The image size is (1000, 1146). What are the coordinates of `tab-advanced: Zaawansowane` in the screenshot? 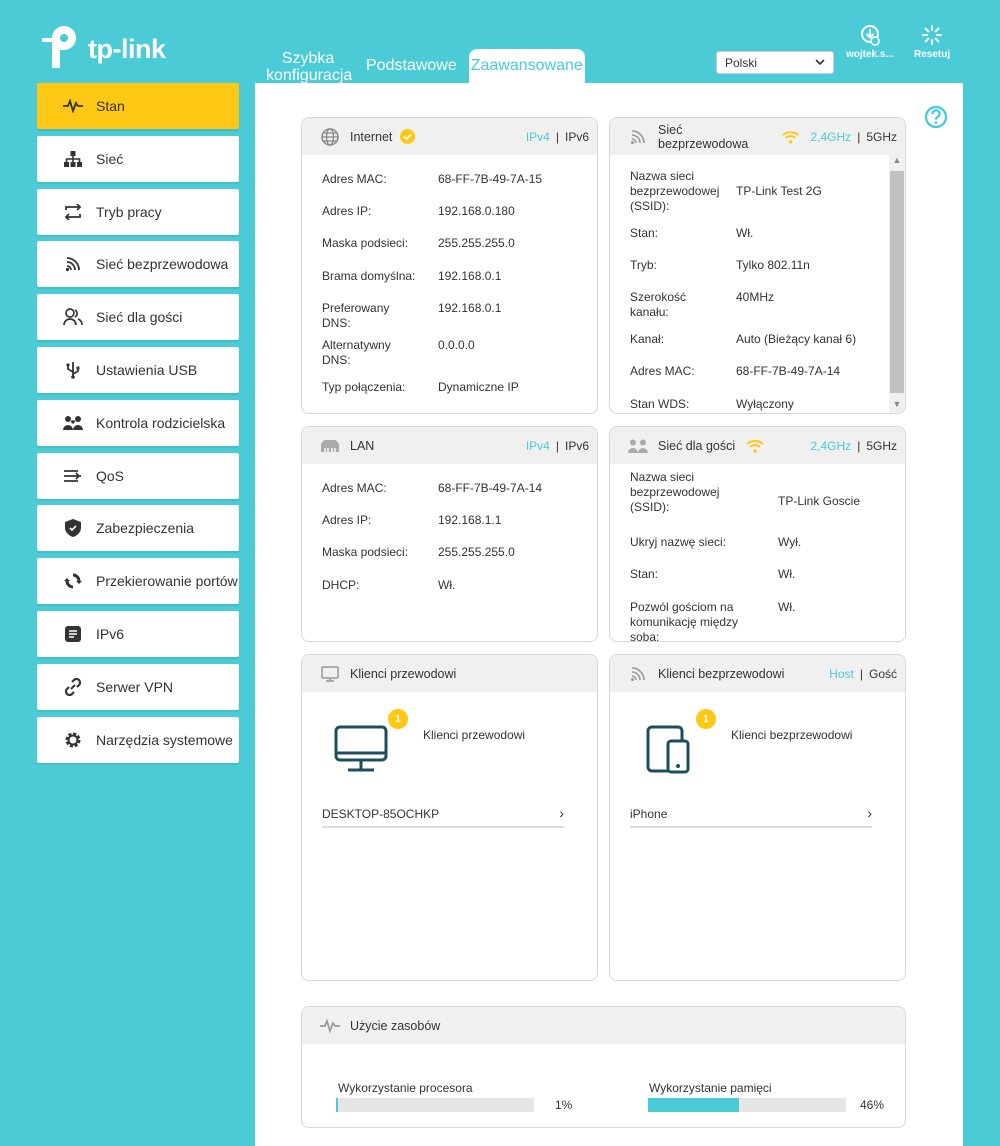 It's located at (526, 66).